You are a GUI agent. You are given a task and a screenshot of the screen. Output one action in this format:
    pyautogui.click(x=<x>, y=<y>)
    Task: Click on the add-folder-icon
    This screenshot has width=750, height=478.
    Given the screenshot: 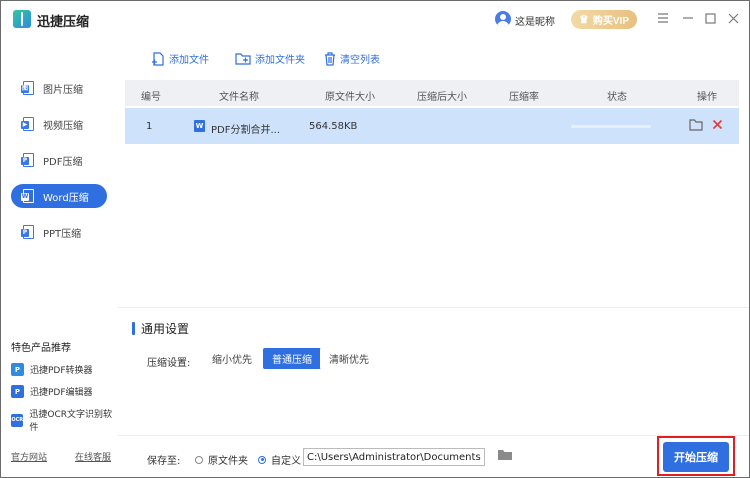 What is the action you would take?
    pyautogui.click(x=243, y=59)
    